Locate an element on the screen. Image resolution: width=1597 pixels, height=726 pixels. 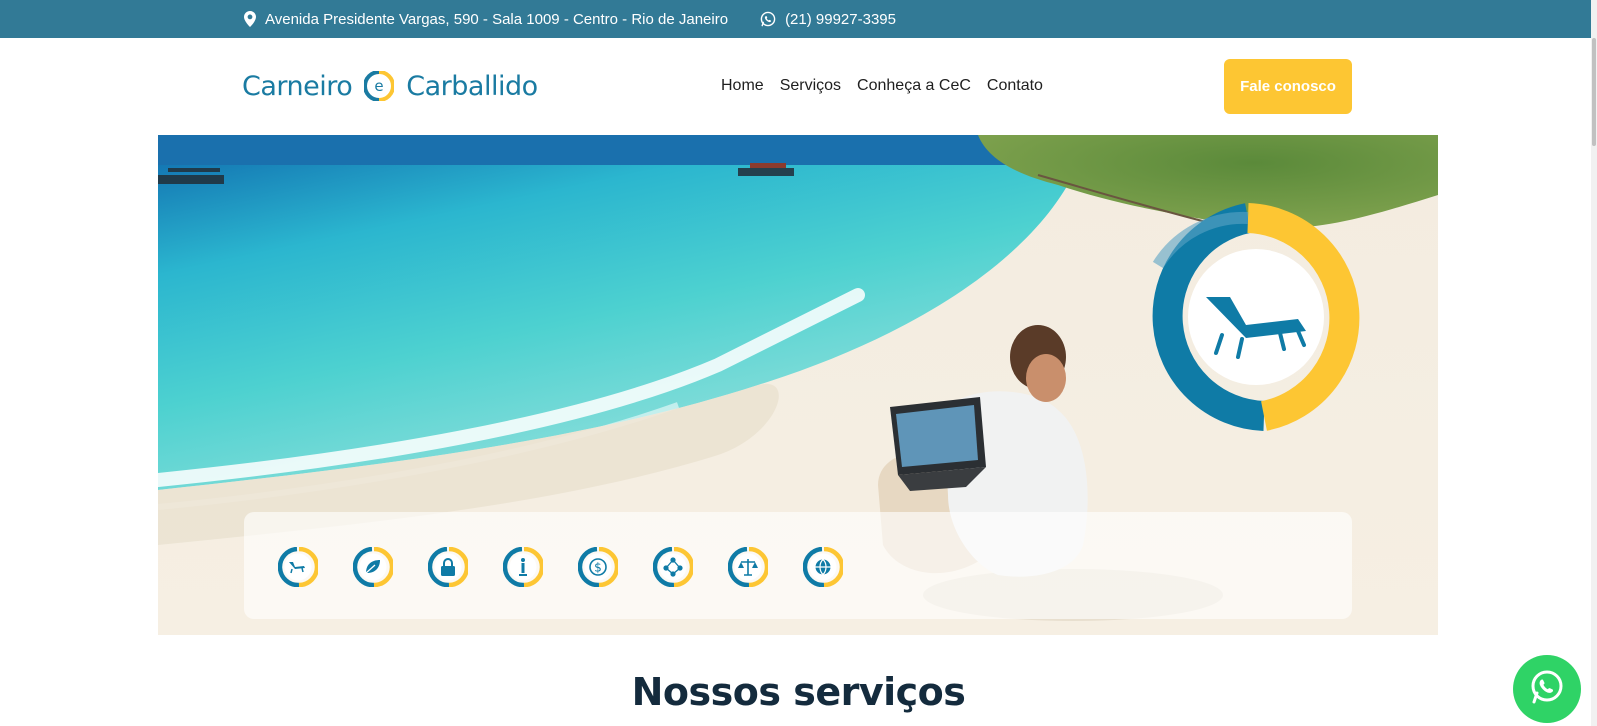
nav-servicos: Serviços is located at coordinates (810, 86).